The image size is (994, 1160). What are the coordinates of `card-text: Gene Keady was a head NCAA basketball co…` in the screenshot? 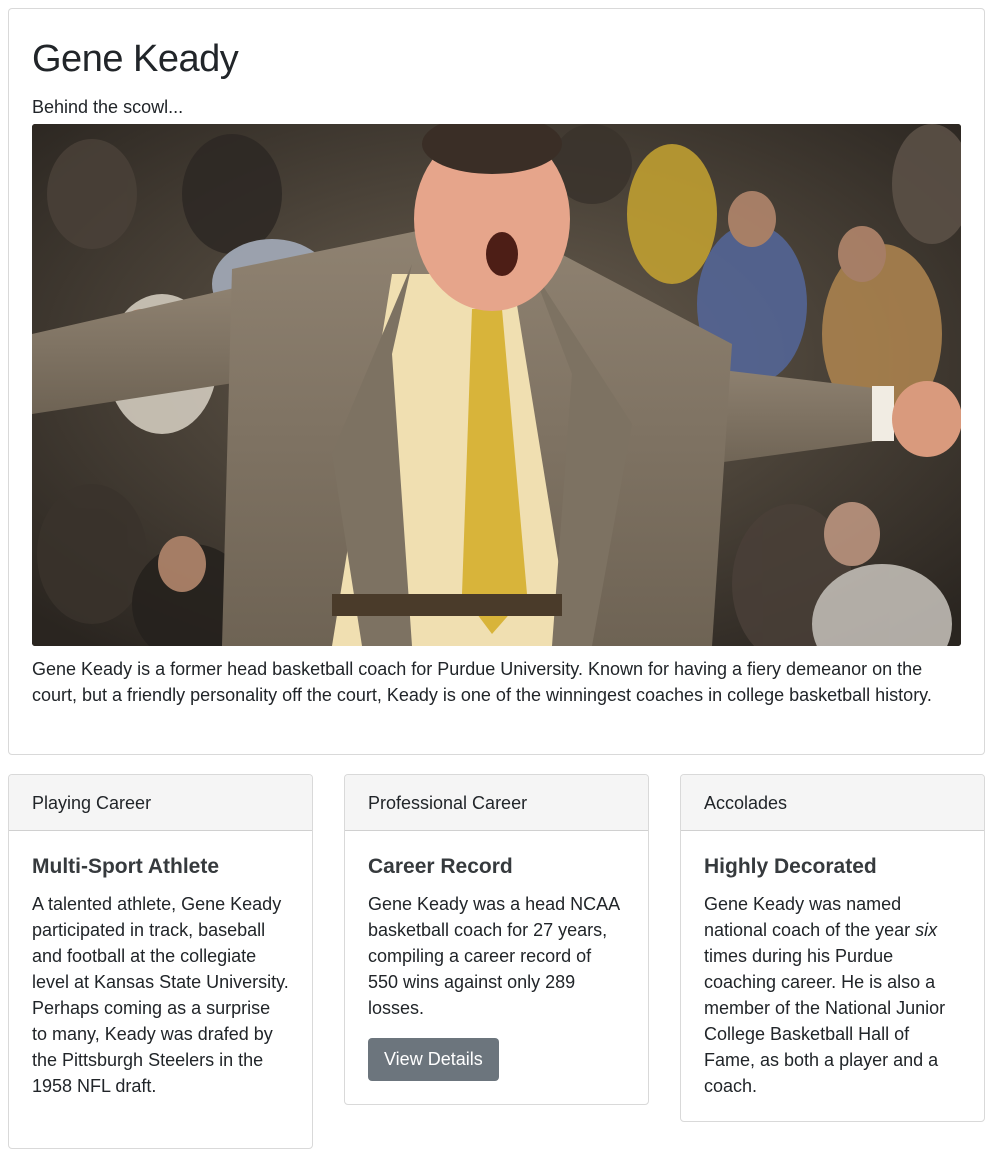 It's located at (494, 956).